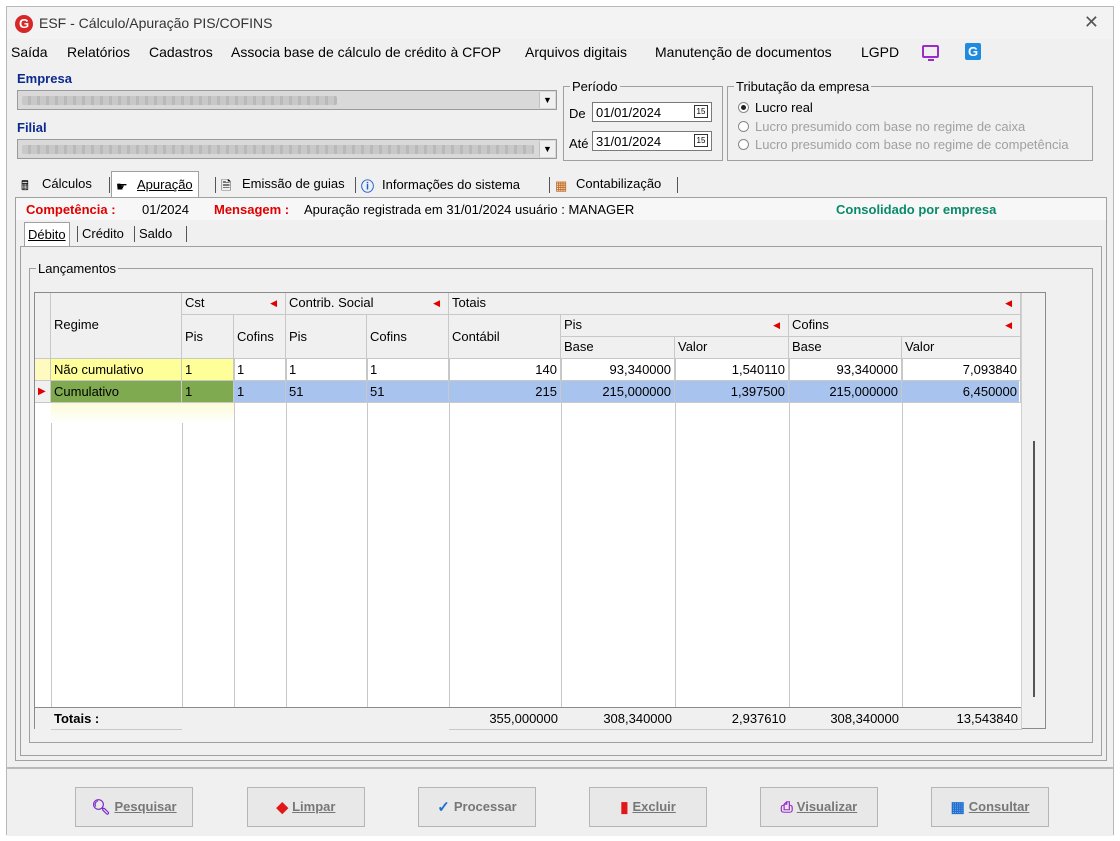 This screenshot has height=841, width=1120. I want to click on tab-label: Apuração, so click(165, 184).